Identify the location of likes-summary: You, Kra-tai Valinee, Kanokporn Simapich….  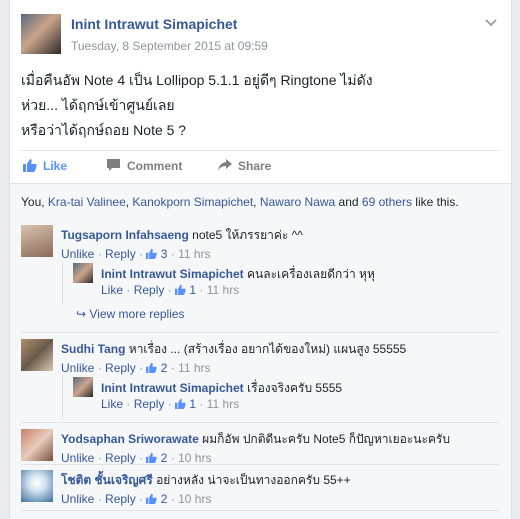
(260, 200).